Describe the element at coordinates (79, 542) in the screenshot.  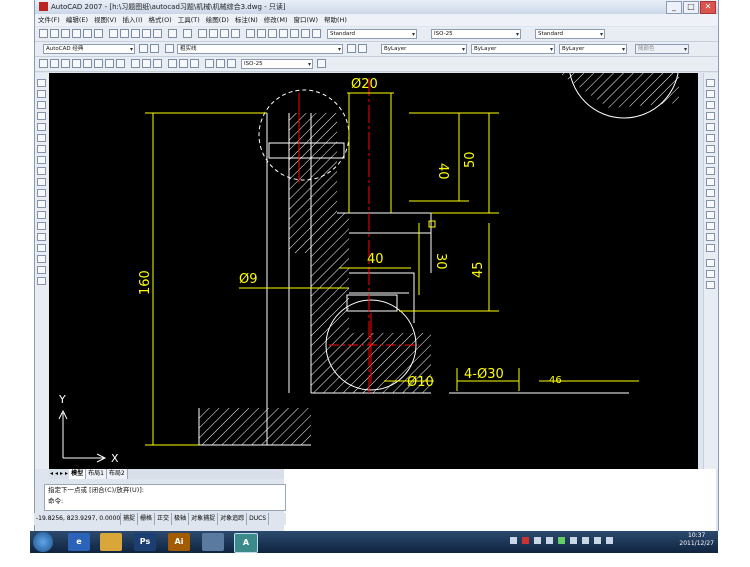
I see `ie-icon: e` at that location.